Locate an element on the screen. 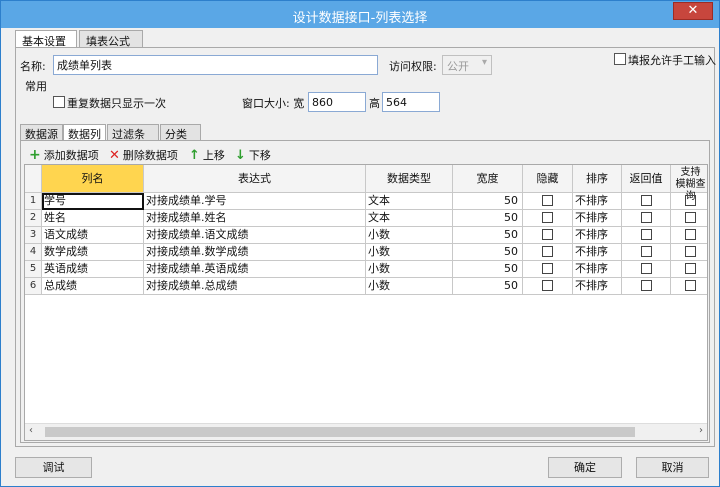 This screenshot has height=487, width=720. cell-expression: 对接成绩单.学号 is located at coordinates (255, 201).